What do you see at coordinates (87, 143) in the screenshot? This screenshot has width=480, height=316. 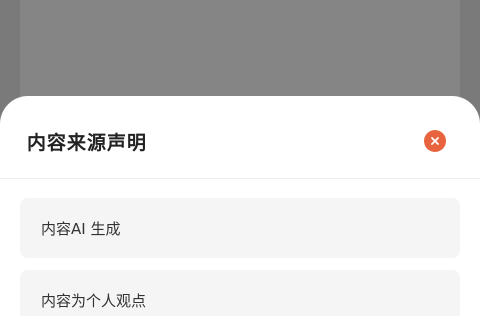 I see `sheet-title: 内容来源声明` at bounding box center [87, 143].